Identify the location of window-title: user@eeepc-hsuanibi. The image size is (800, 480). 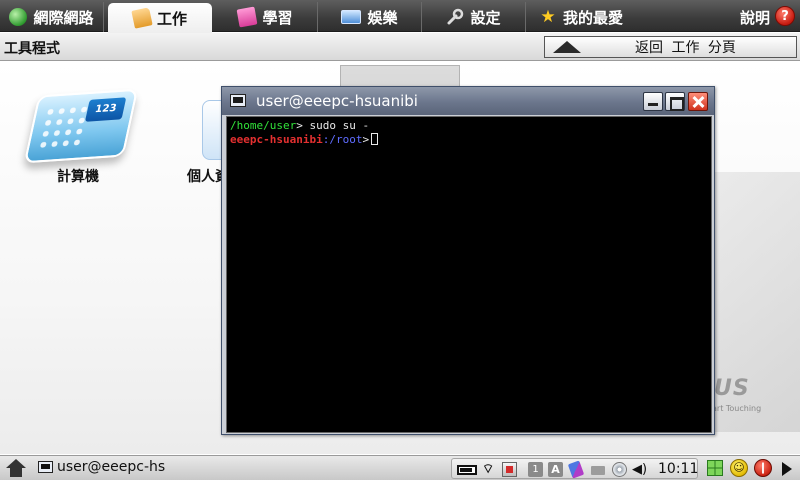
(337, 101).